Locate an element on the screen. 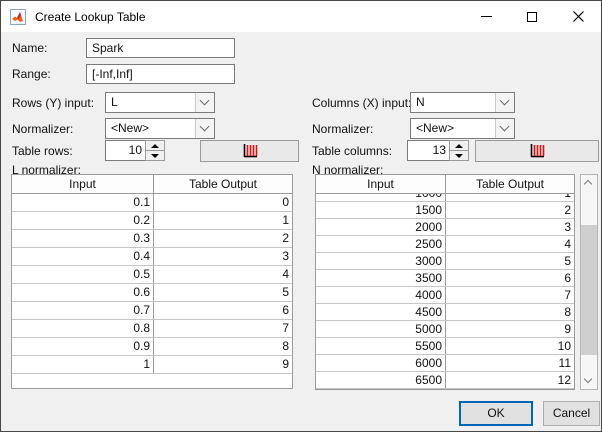  table-cell: 11 is located at coordinates (510, 363).